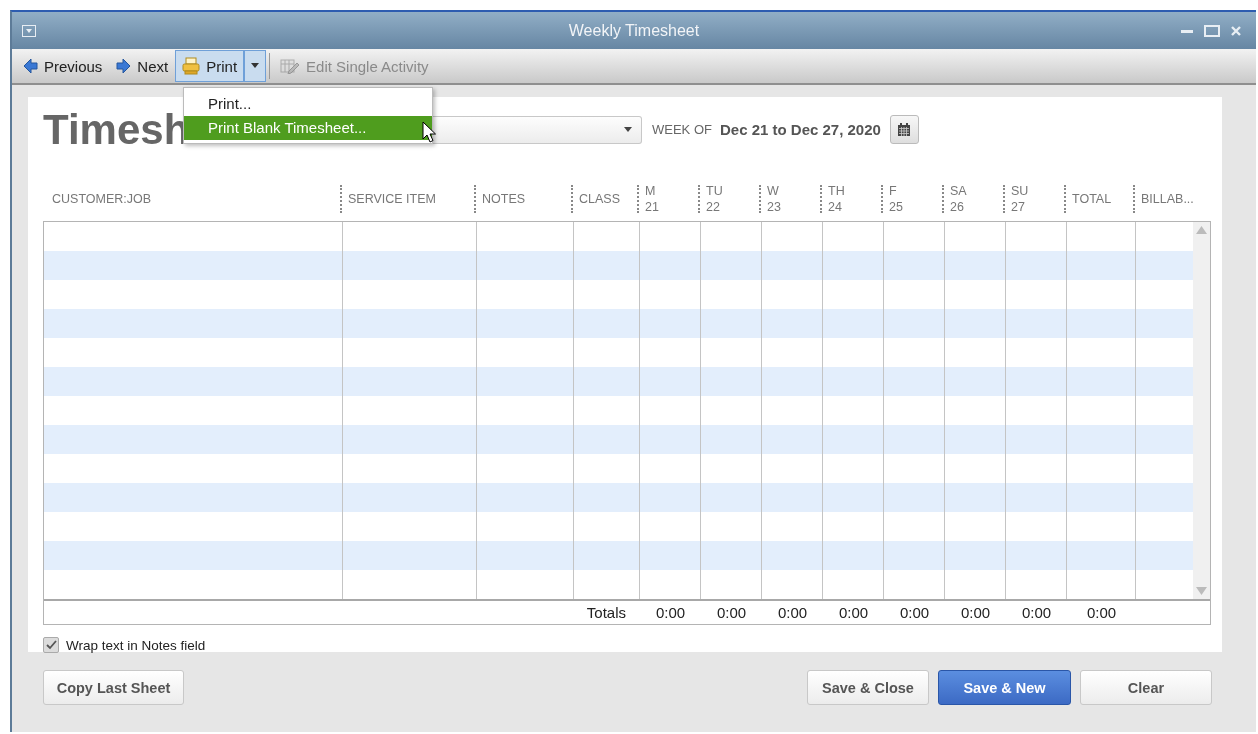 This screenshot has height=734, width=1258. What do you see at coordinates (136, 645) in the screenshot?
I see `wrap-notes-label: Wrap text in Notes field` at bounding box center [136, 645].